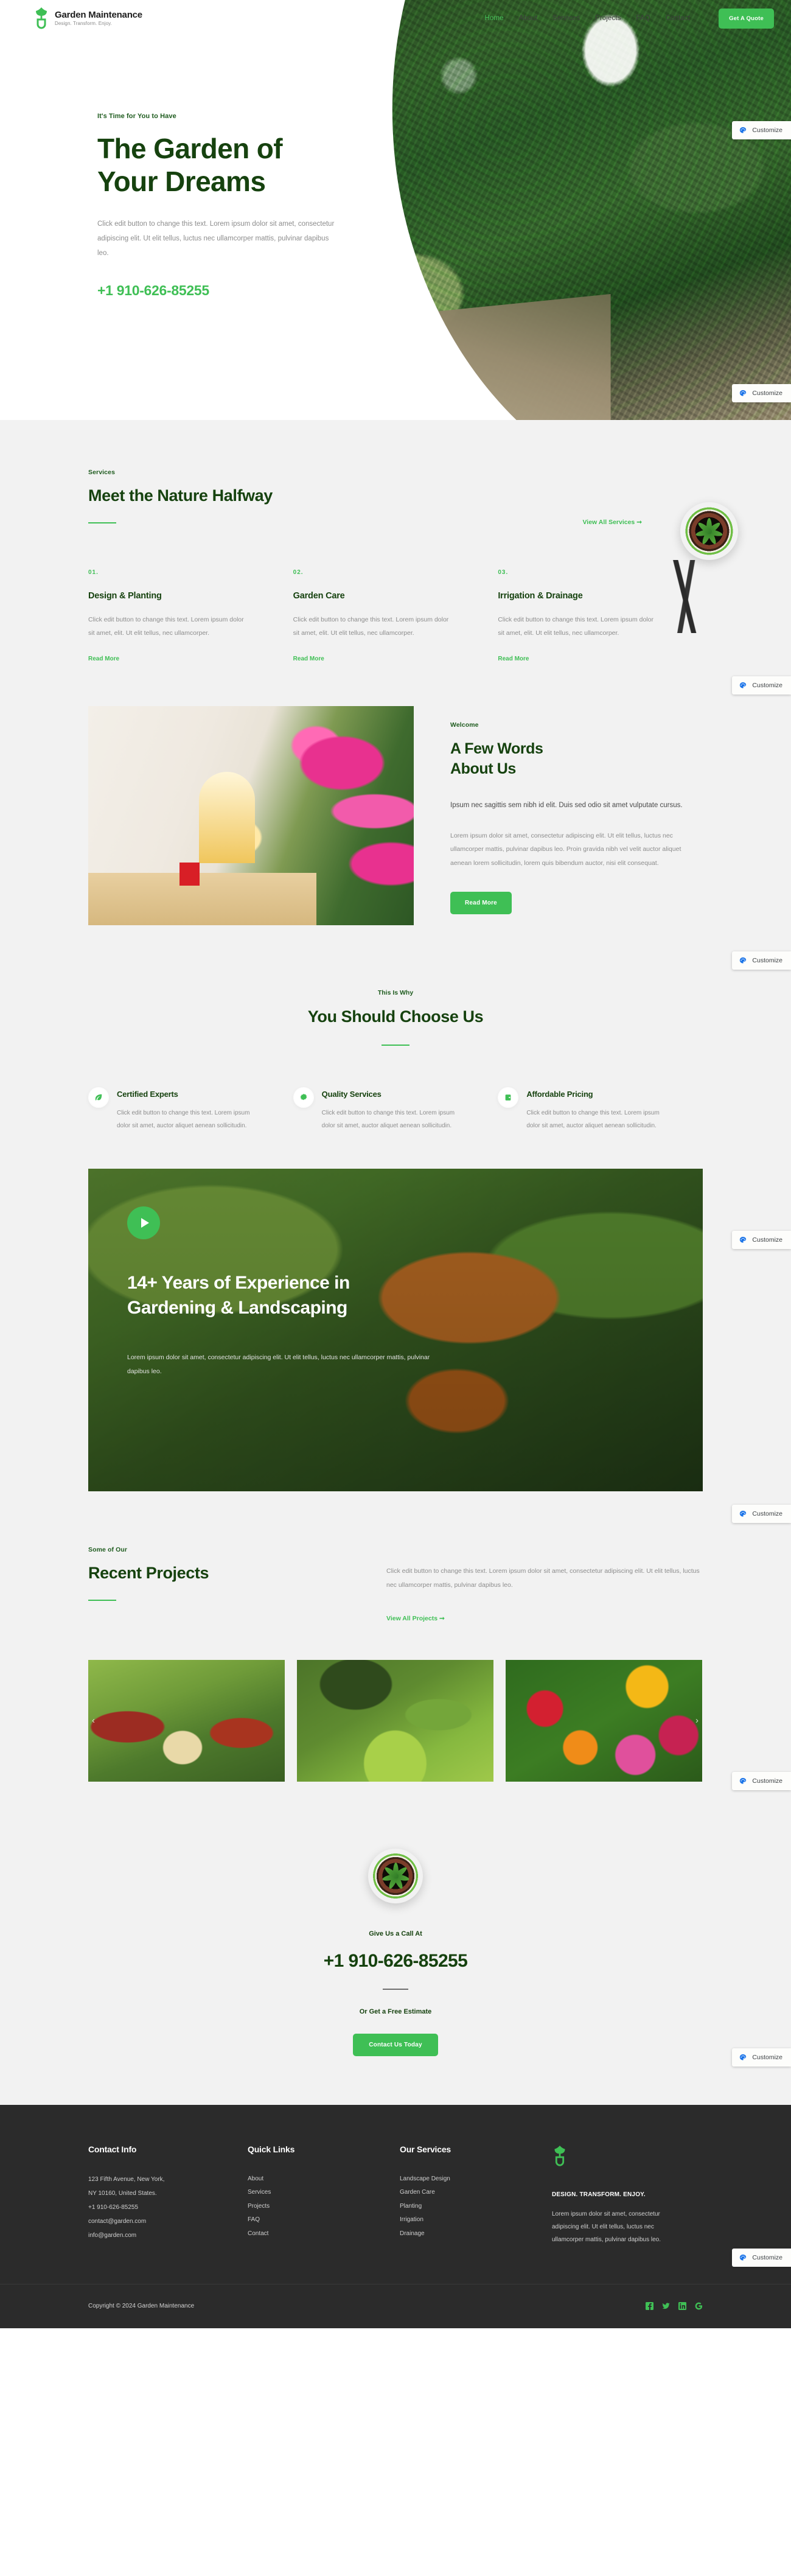 The width and height of the screenshot is (791, 2576). Describe the element at coordinates (303, 1097) in the screenshot. I see `badge-icon` at that location.